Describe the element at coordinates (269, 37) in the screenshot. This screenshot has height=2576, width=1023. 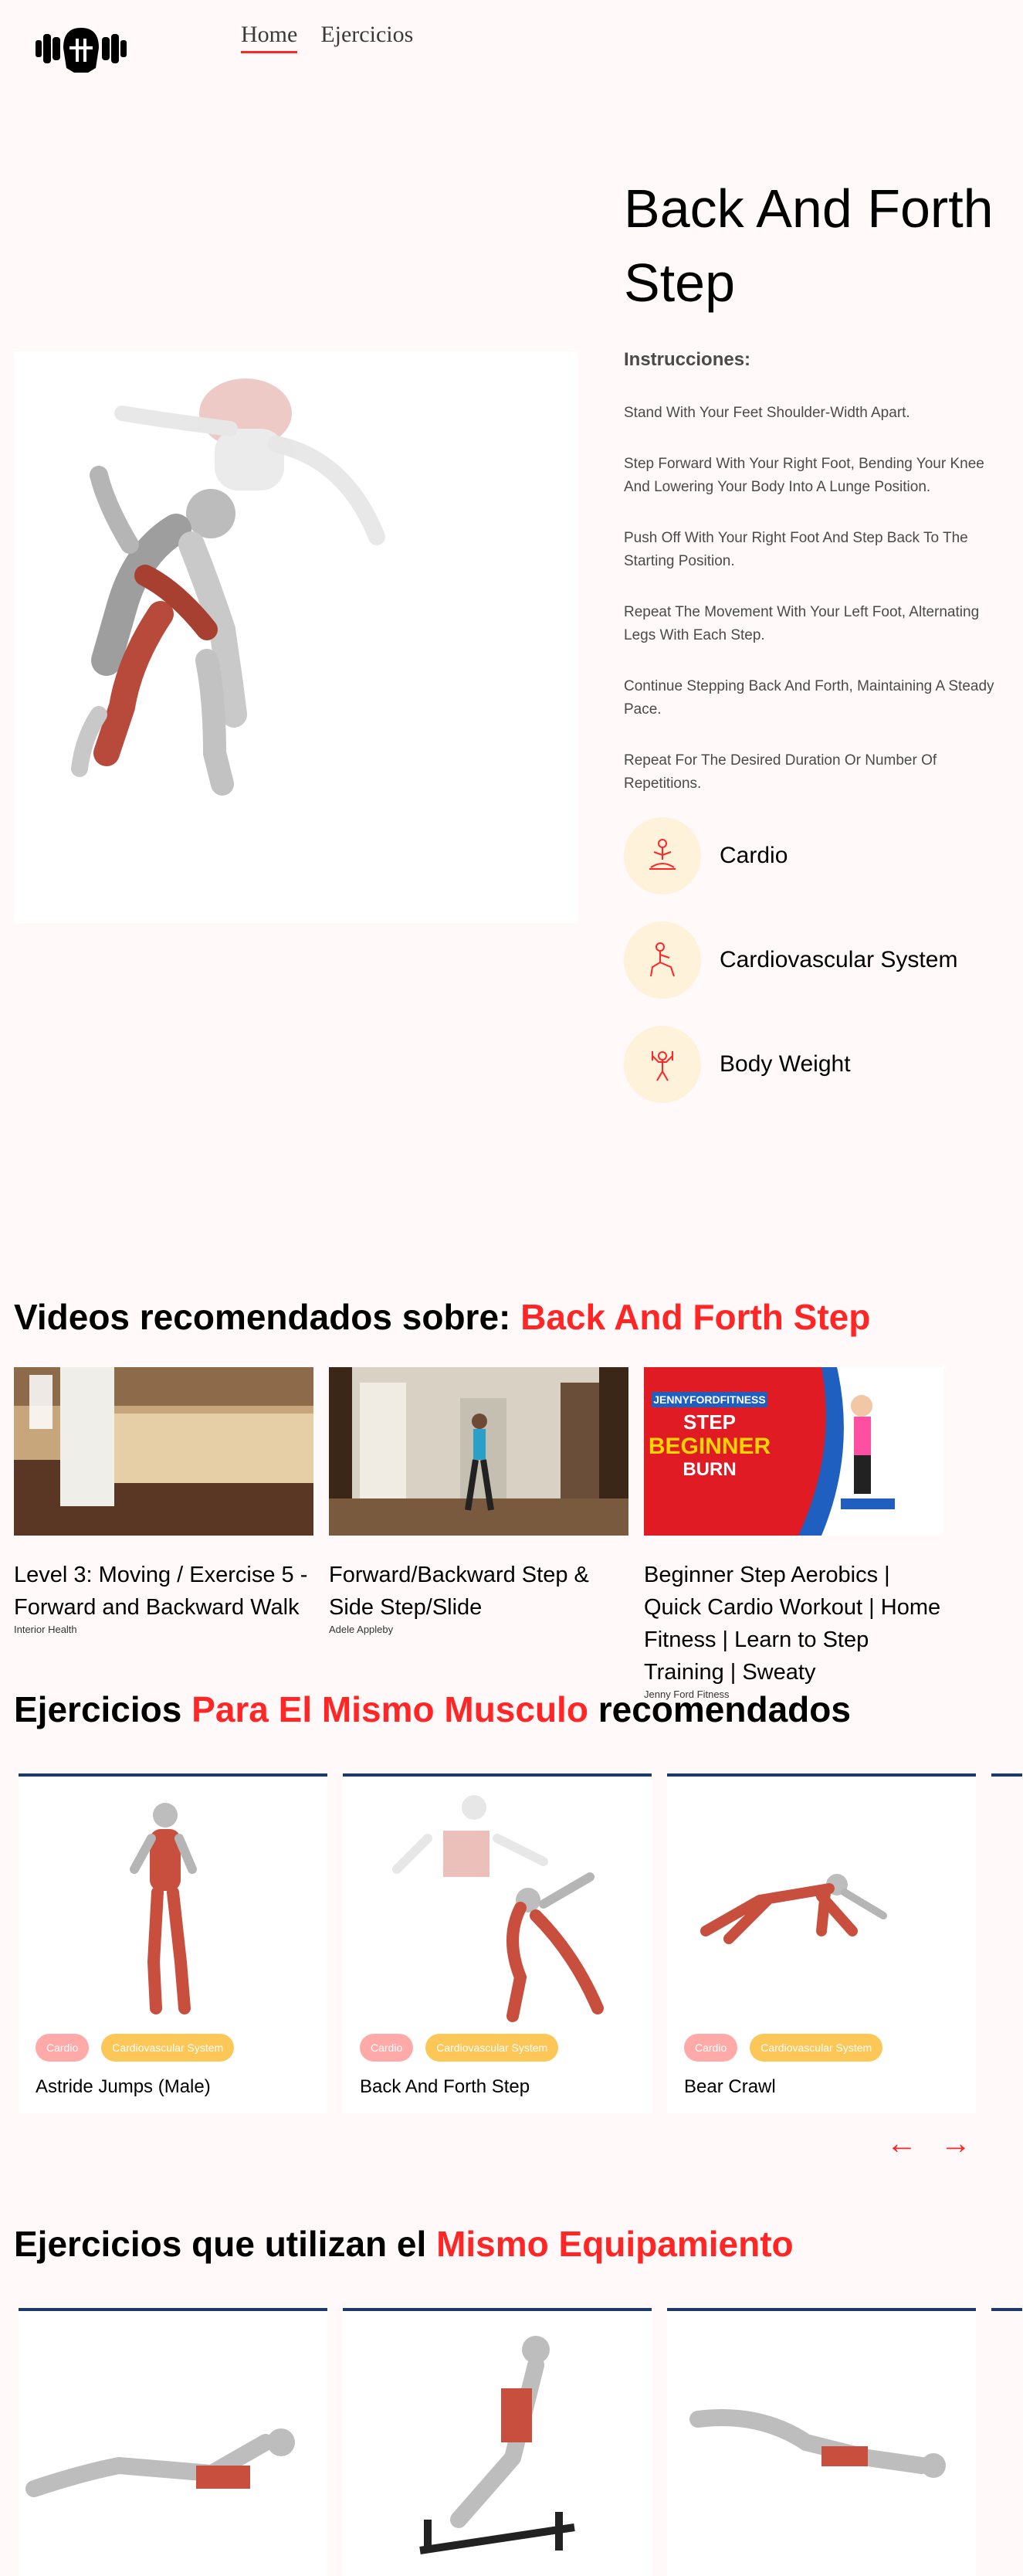
I see `nav-home-link: Home` at that location.